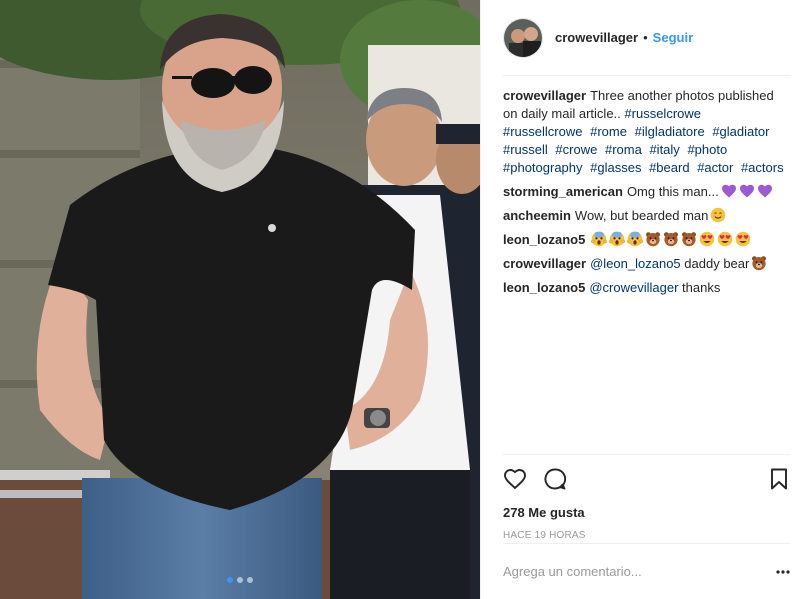 This screenshot has width=807, height=599. Describe the element at coordinates (515, 479) in the screenshot. I see `heart-icon` at that location.